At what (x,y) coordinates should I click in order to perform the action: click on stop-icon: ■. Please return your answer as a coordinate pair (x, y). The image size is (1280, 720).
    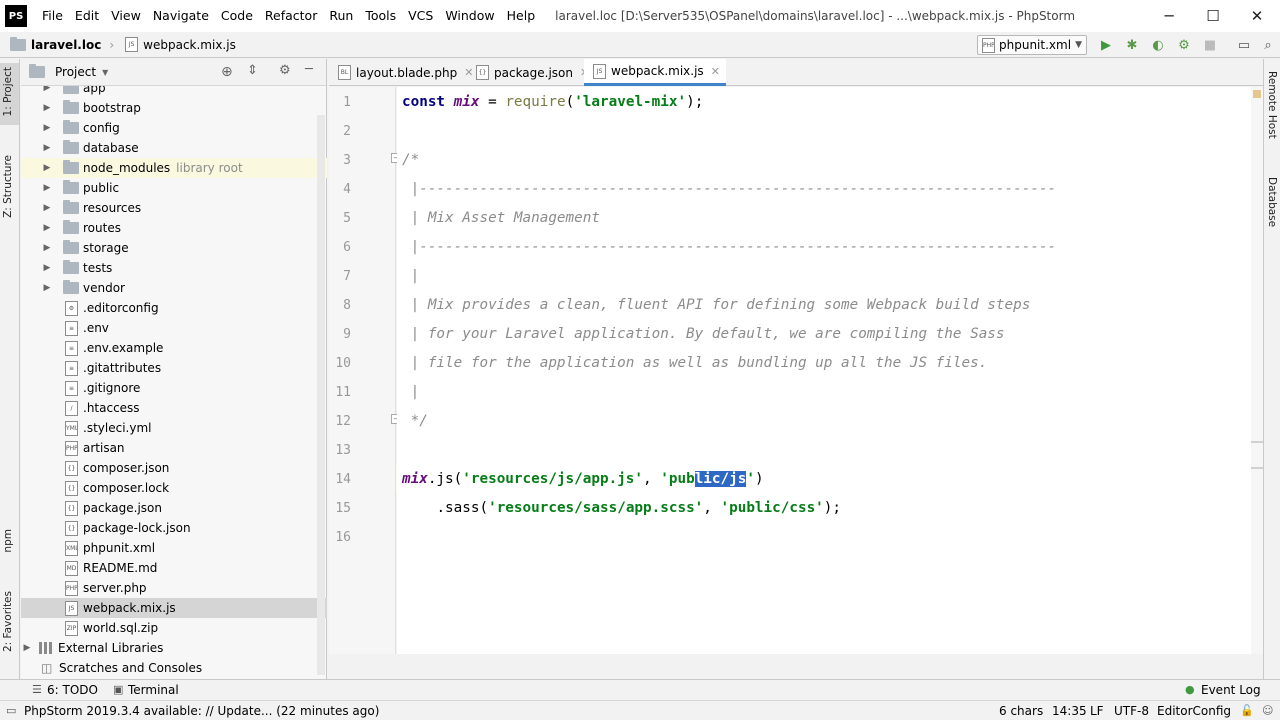
    Looking at the image, I should click on (1210, 45).